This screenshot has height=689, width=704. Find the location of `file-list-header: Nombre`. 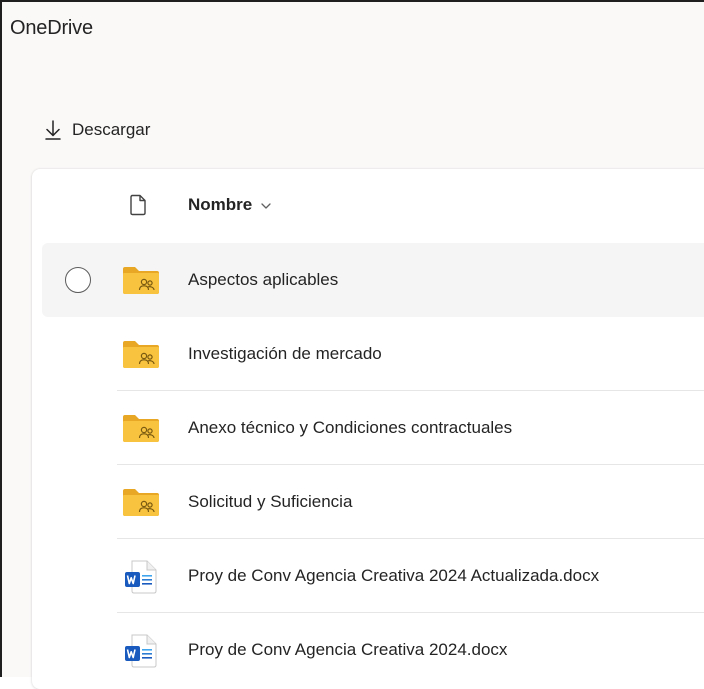

file-list-header: Nombre is located at coordinates (368, 206).